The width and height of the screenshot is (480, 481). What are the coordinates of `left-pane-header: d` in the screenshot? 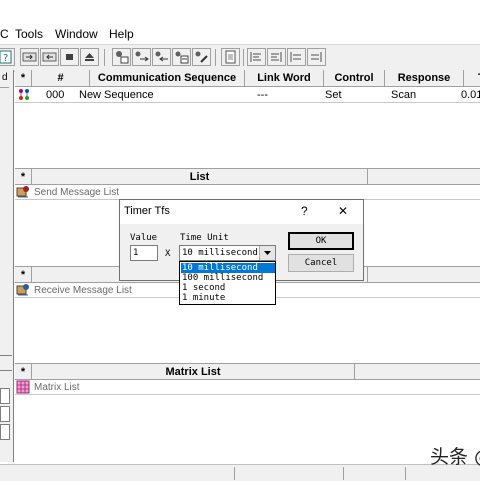 It's located at (4, 79).